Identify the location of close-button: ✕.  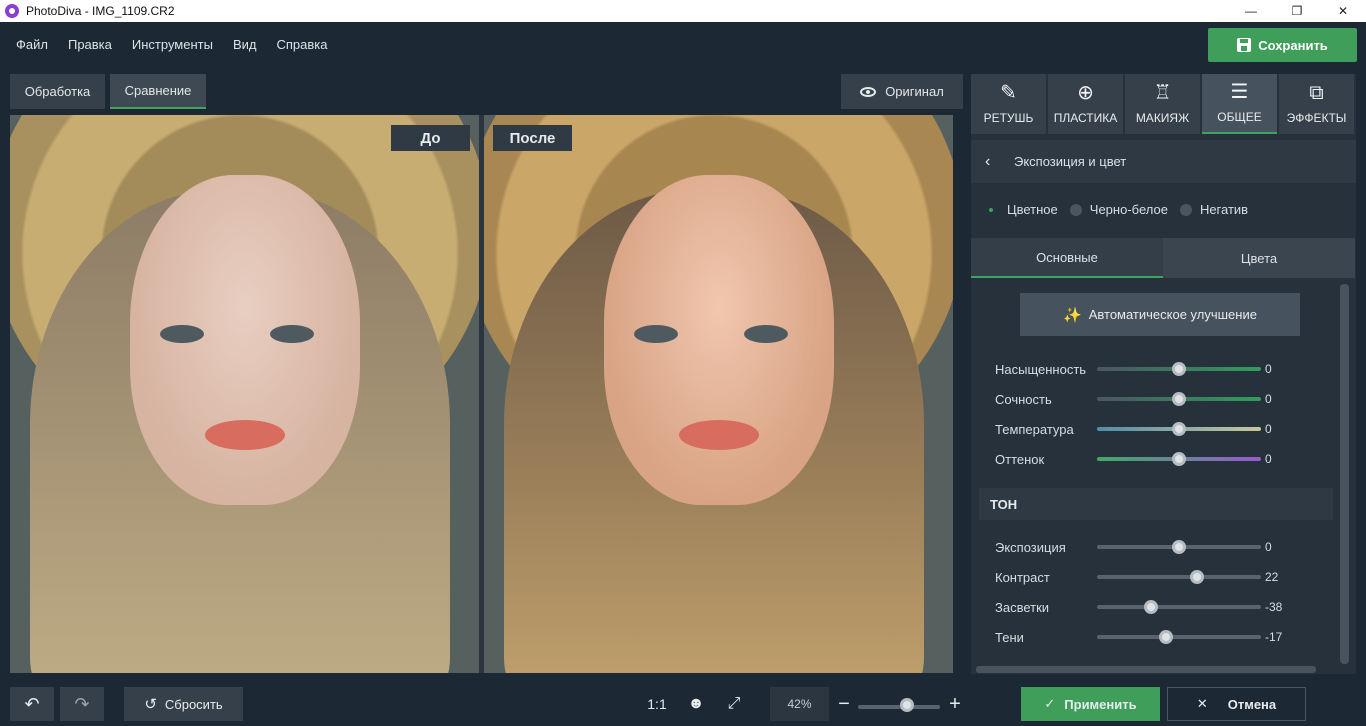
(1343, 11).